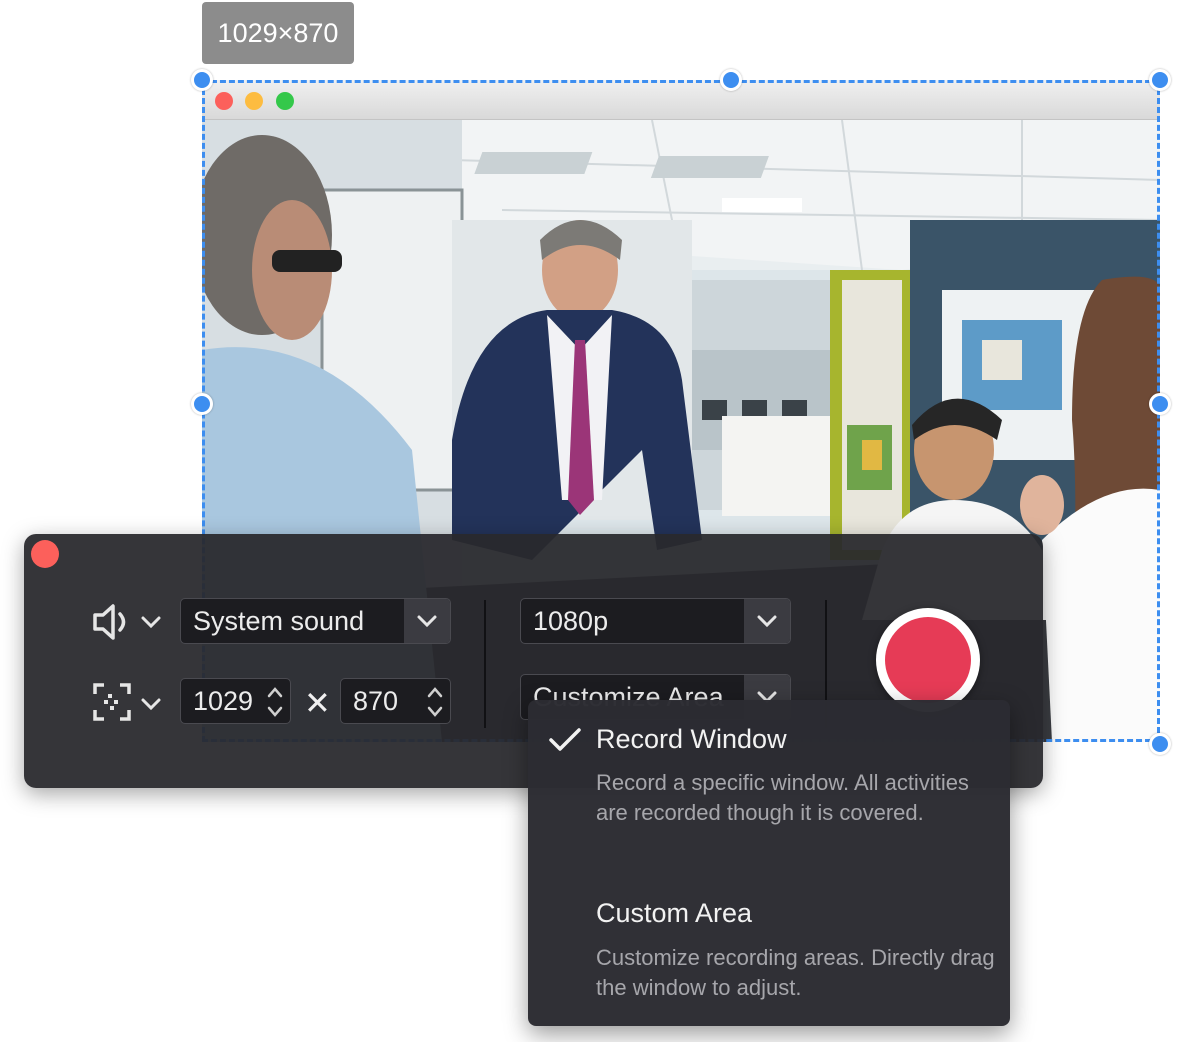  What do you see at coordinates (681, 100) in the screenshot?
I see `window-titlebar` at bounding box center [681, 100].